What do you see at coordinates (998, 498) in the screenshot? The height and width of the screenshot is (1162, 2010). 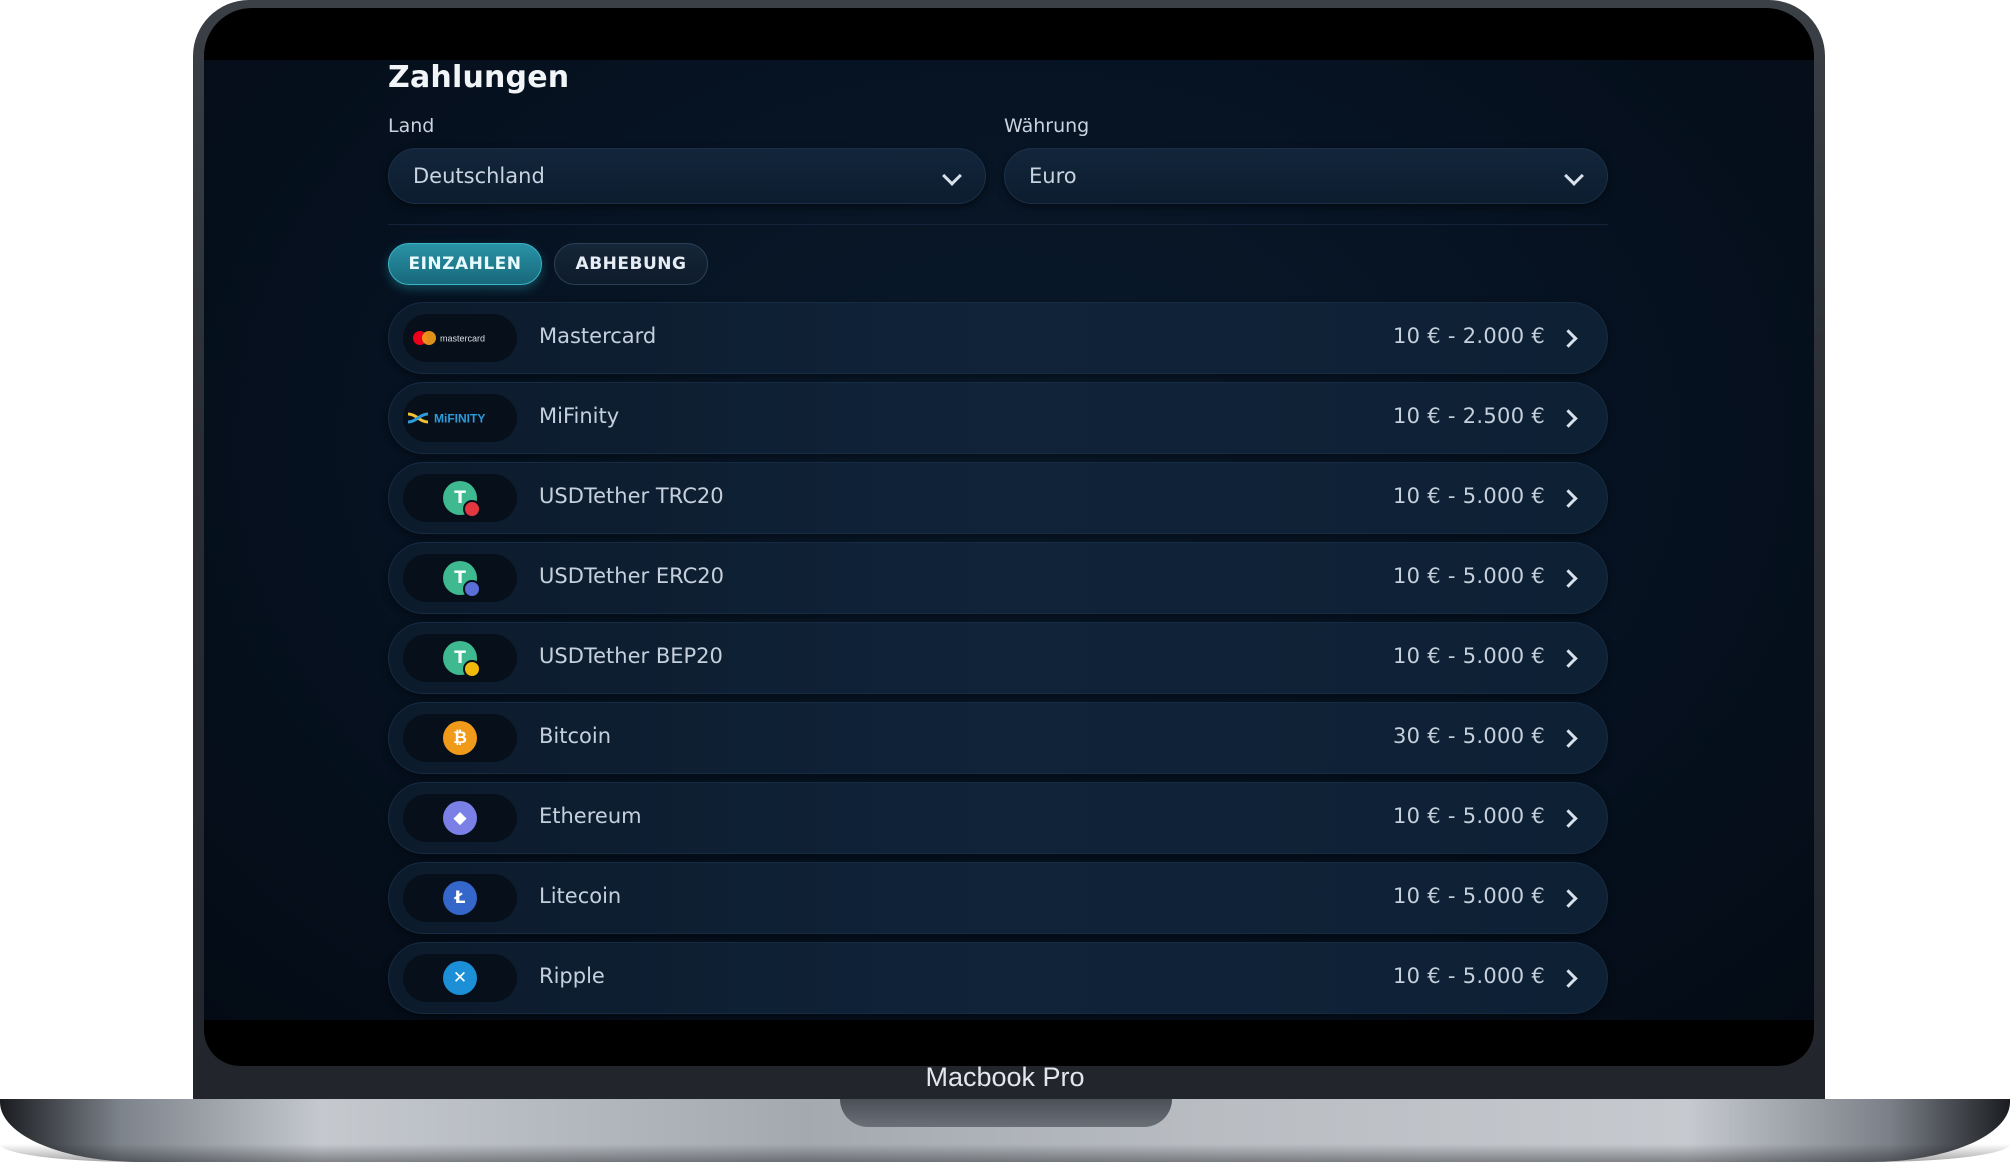 I see `payment-method-row: T USDTether TRC20 10 € - 5.000 €` at bounding box center [998, 498].